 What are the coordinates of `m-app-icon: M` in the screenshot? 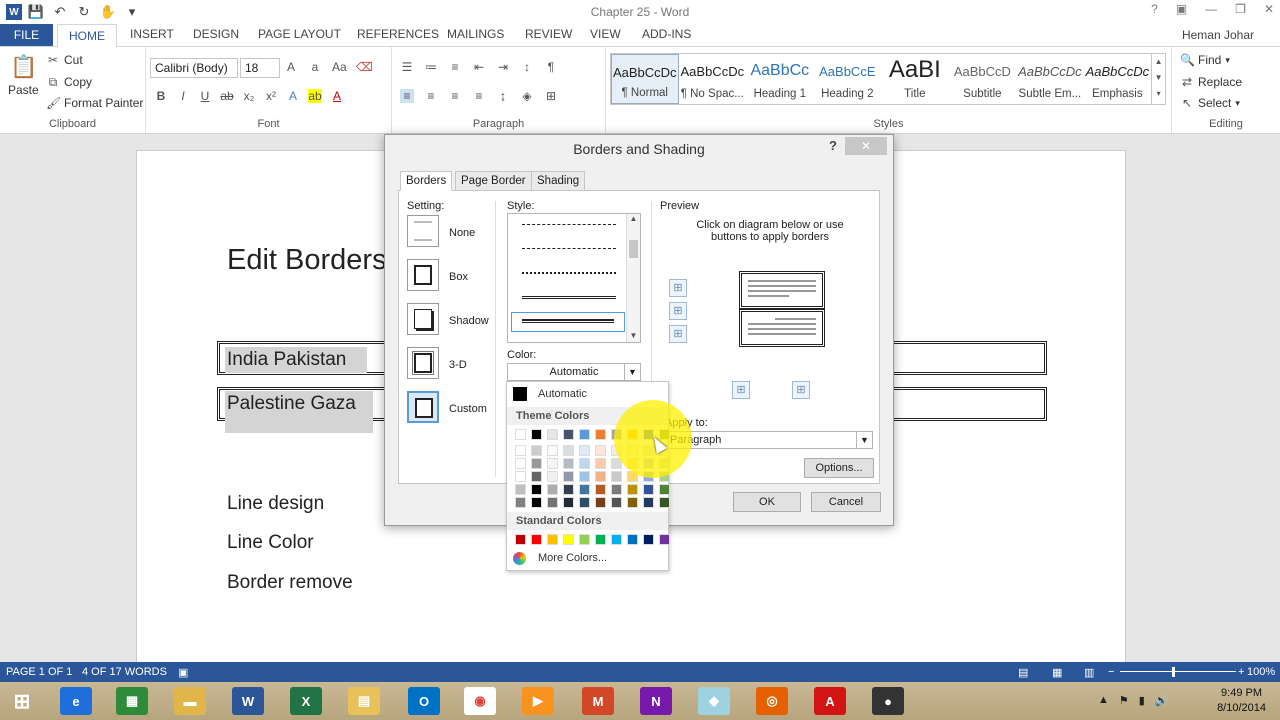 It's located at (598, 701).